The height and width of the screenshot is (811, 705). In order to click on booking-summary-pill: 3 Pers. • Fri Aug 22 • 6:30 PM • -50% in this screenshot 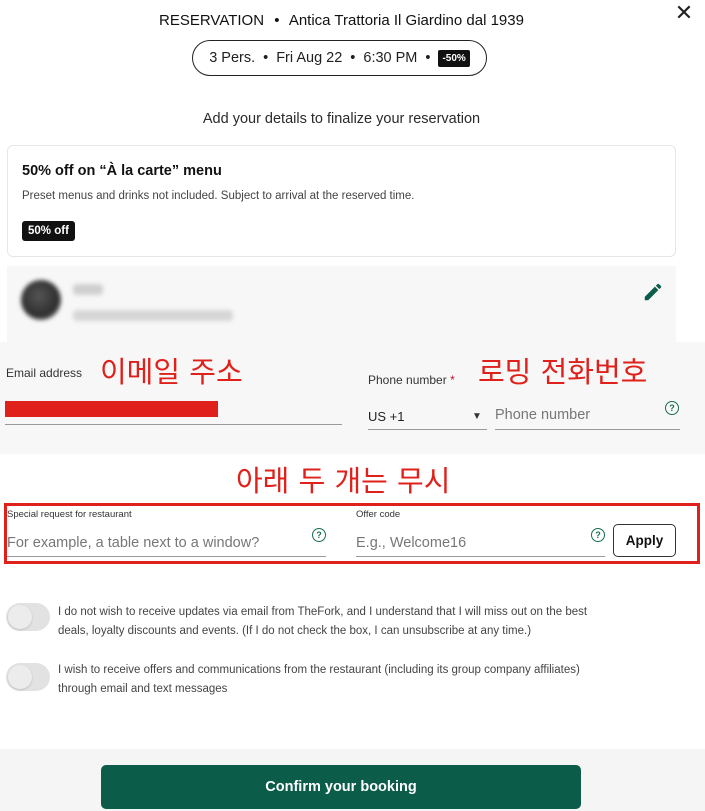, I will do `click(339, 58)`.